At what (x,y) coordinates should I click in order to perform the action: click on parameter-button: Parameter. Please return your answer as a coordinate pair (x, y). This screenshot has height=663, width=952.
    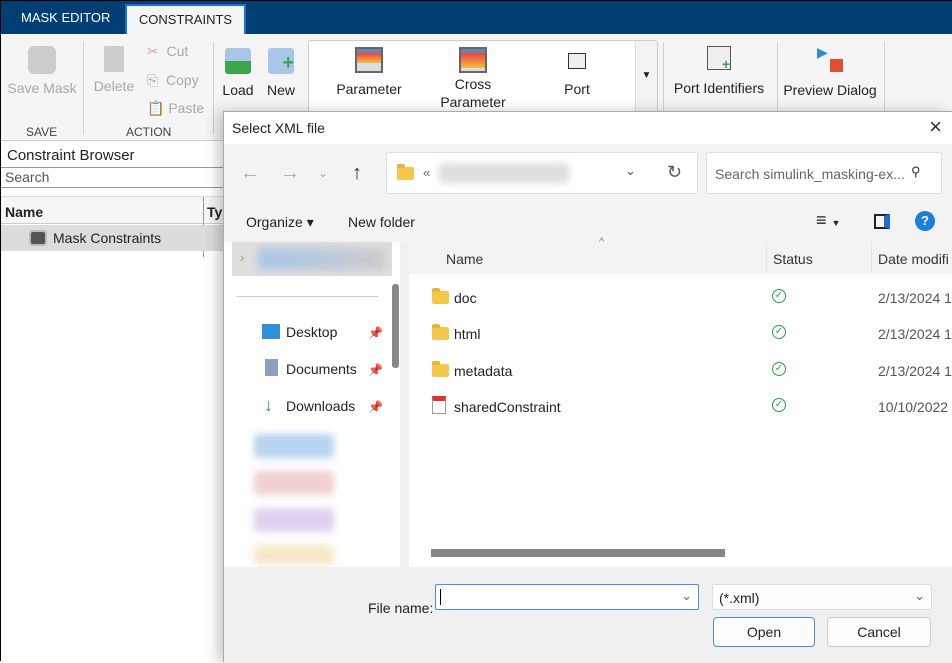
    Looking at the image, I should click on (369, 72).